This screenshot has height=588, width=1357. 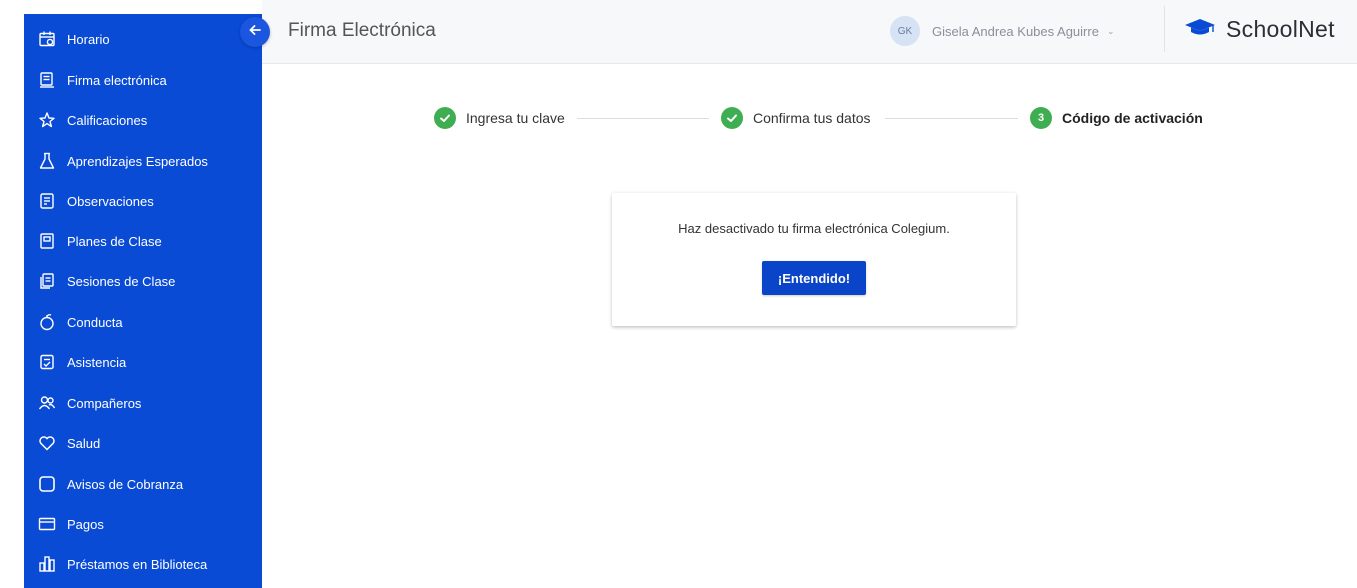 What do you see at coordinates (47, 80) in the screenshot?
I see `signature-icon` at bounding box center [47, 80].